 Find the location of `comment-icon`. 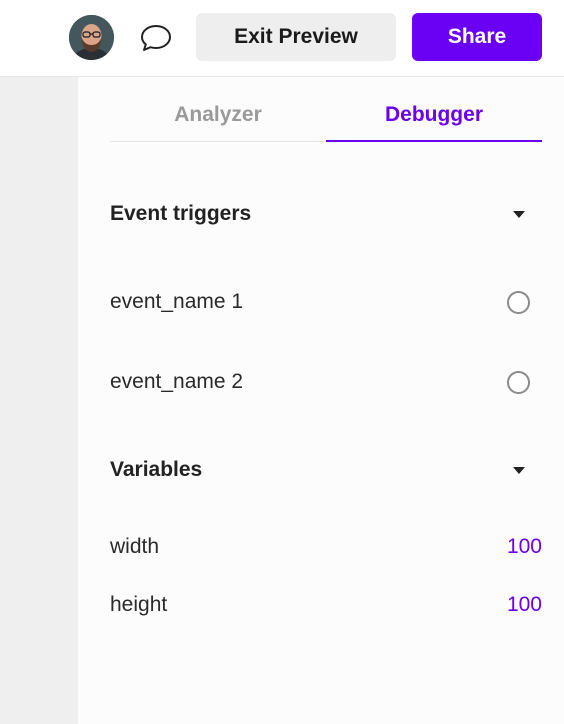

comment-icon is located at coordinates (156, 38).